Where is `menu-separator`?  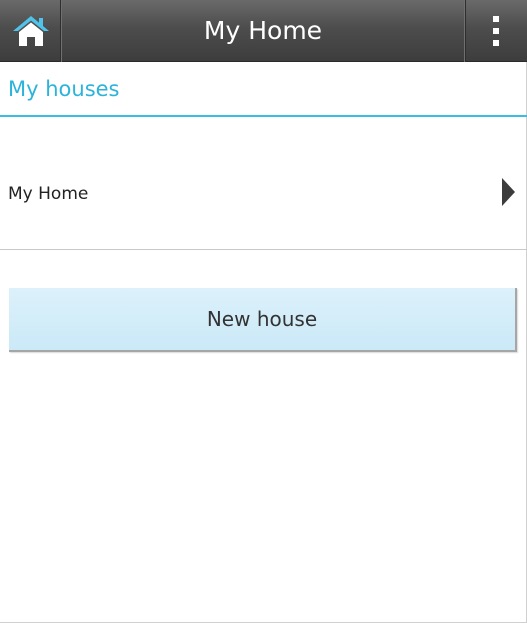
menu-separator is located at coordinates (465, 31).